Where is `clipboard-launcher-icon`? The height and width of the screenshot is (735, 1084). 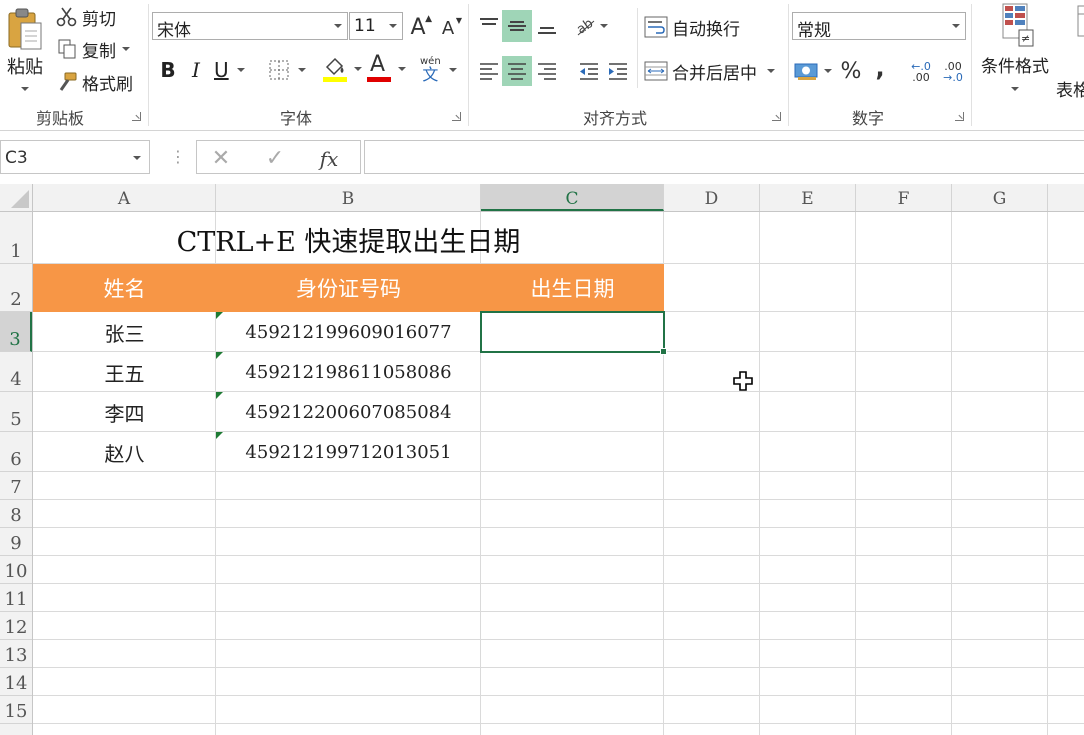
clipboard-launcher-icon is located at coordinates (136, 116).